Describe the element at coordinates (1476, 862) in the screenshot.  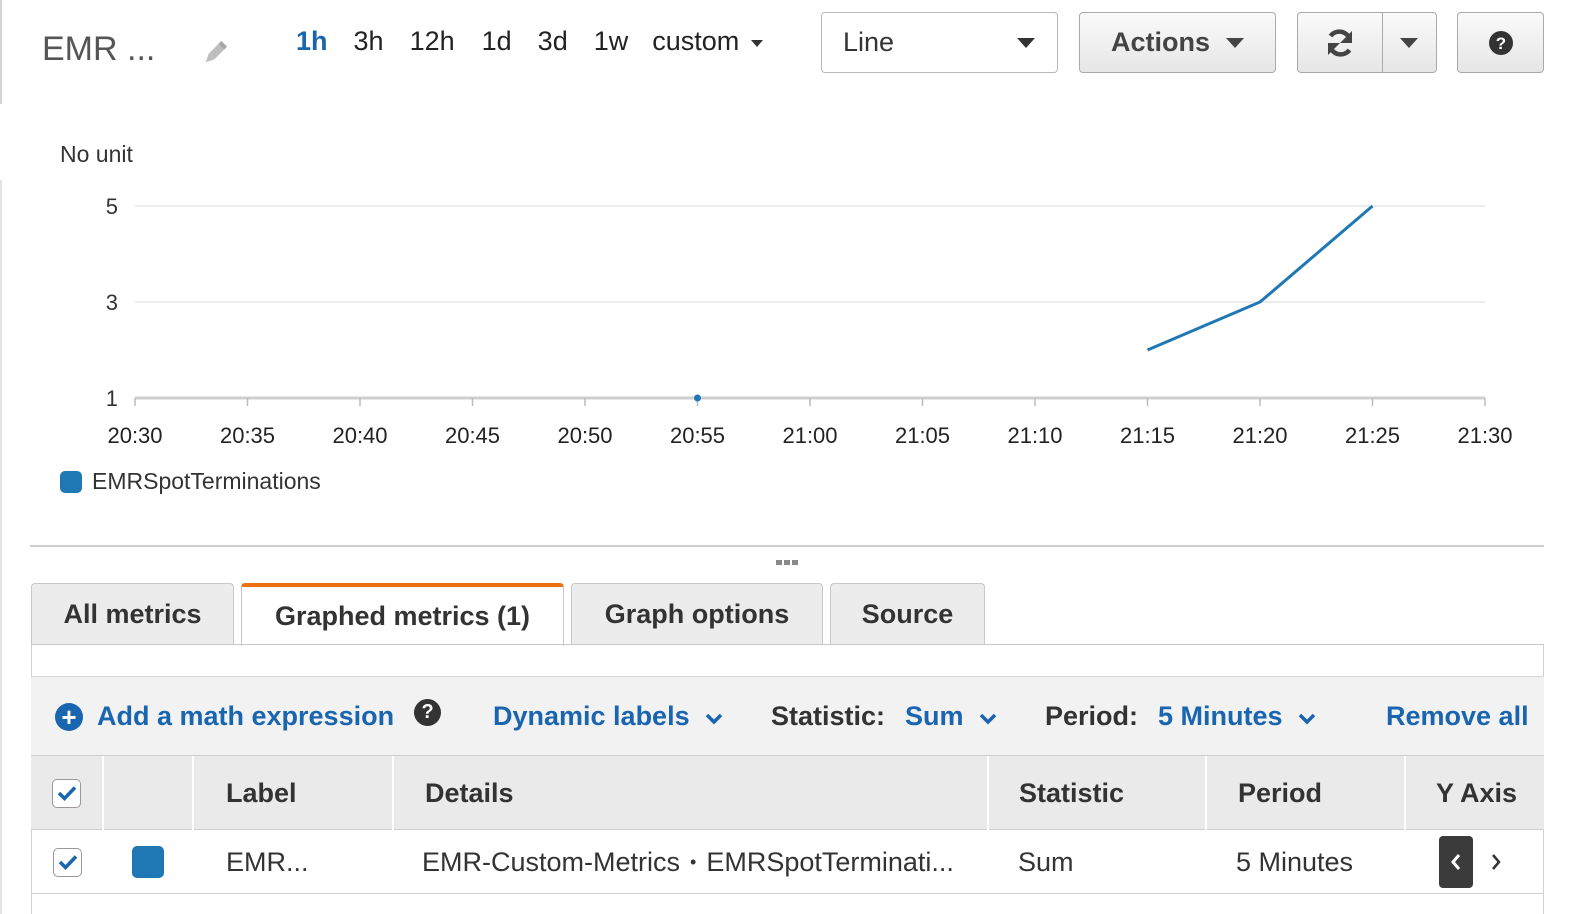
I see `row-axis-controls` at that location.